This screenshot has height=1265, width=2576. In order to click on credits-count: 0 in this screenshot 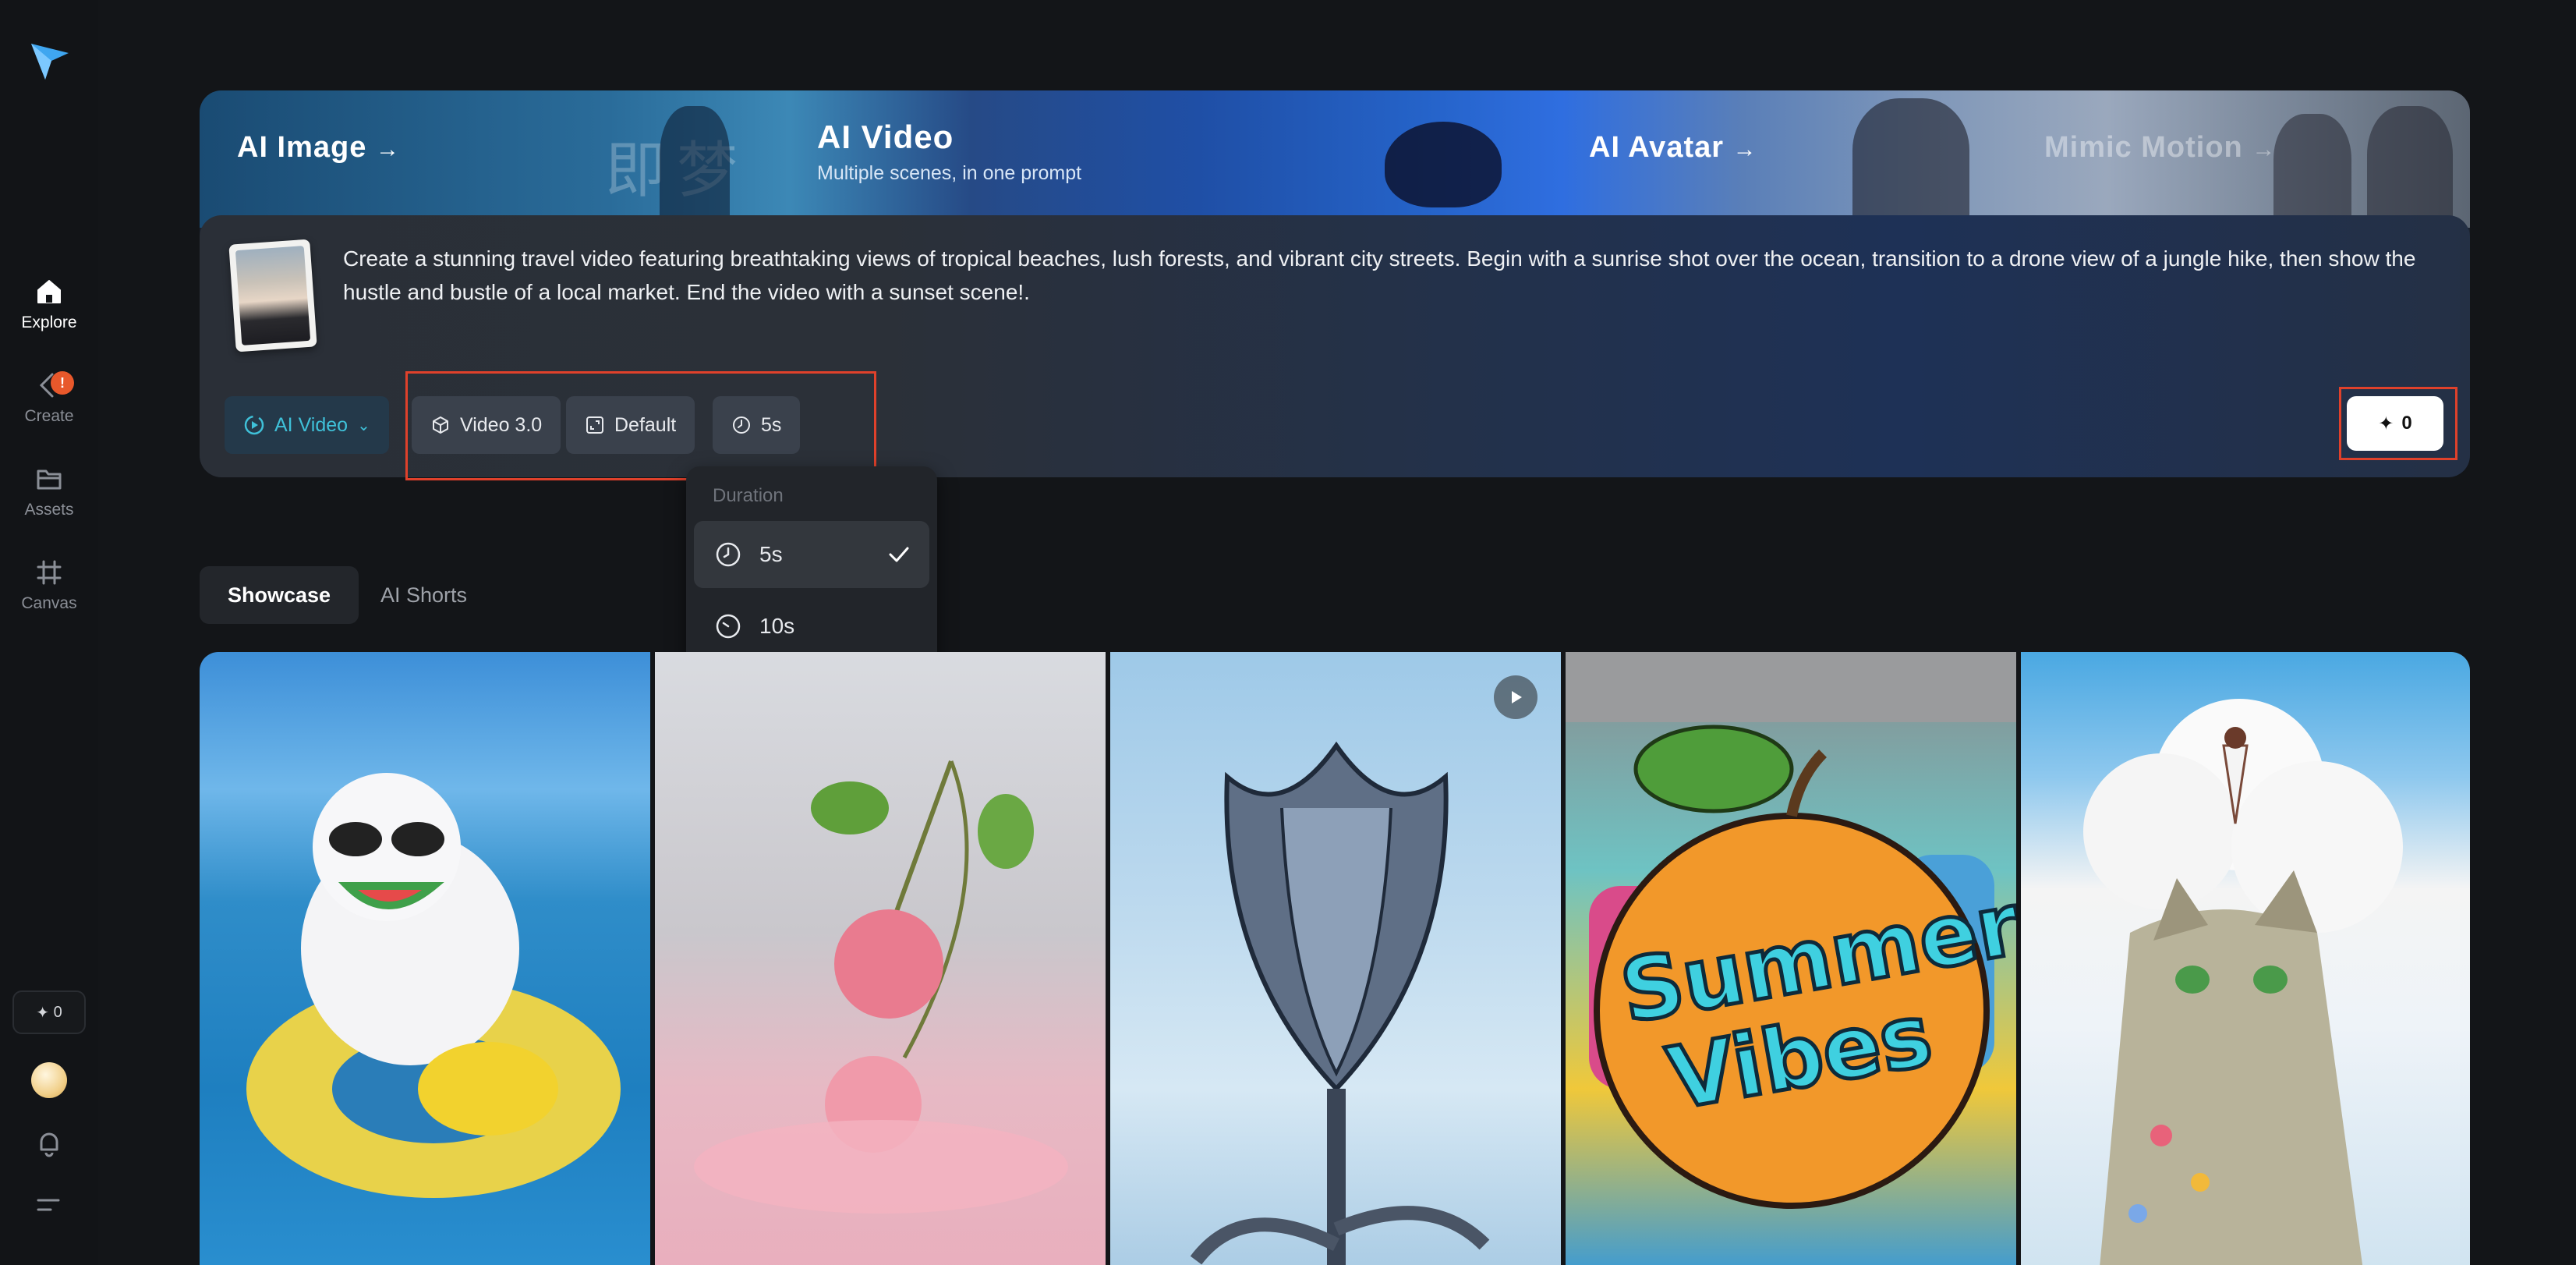, I will do `click(57, 1012)`.